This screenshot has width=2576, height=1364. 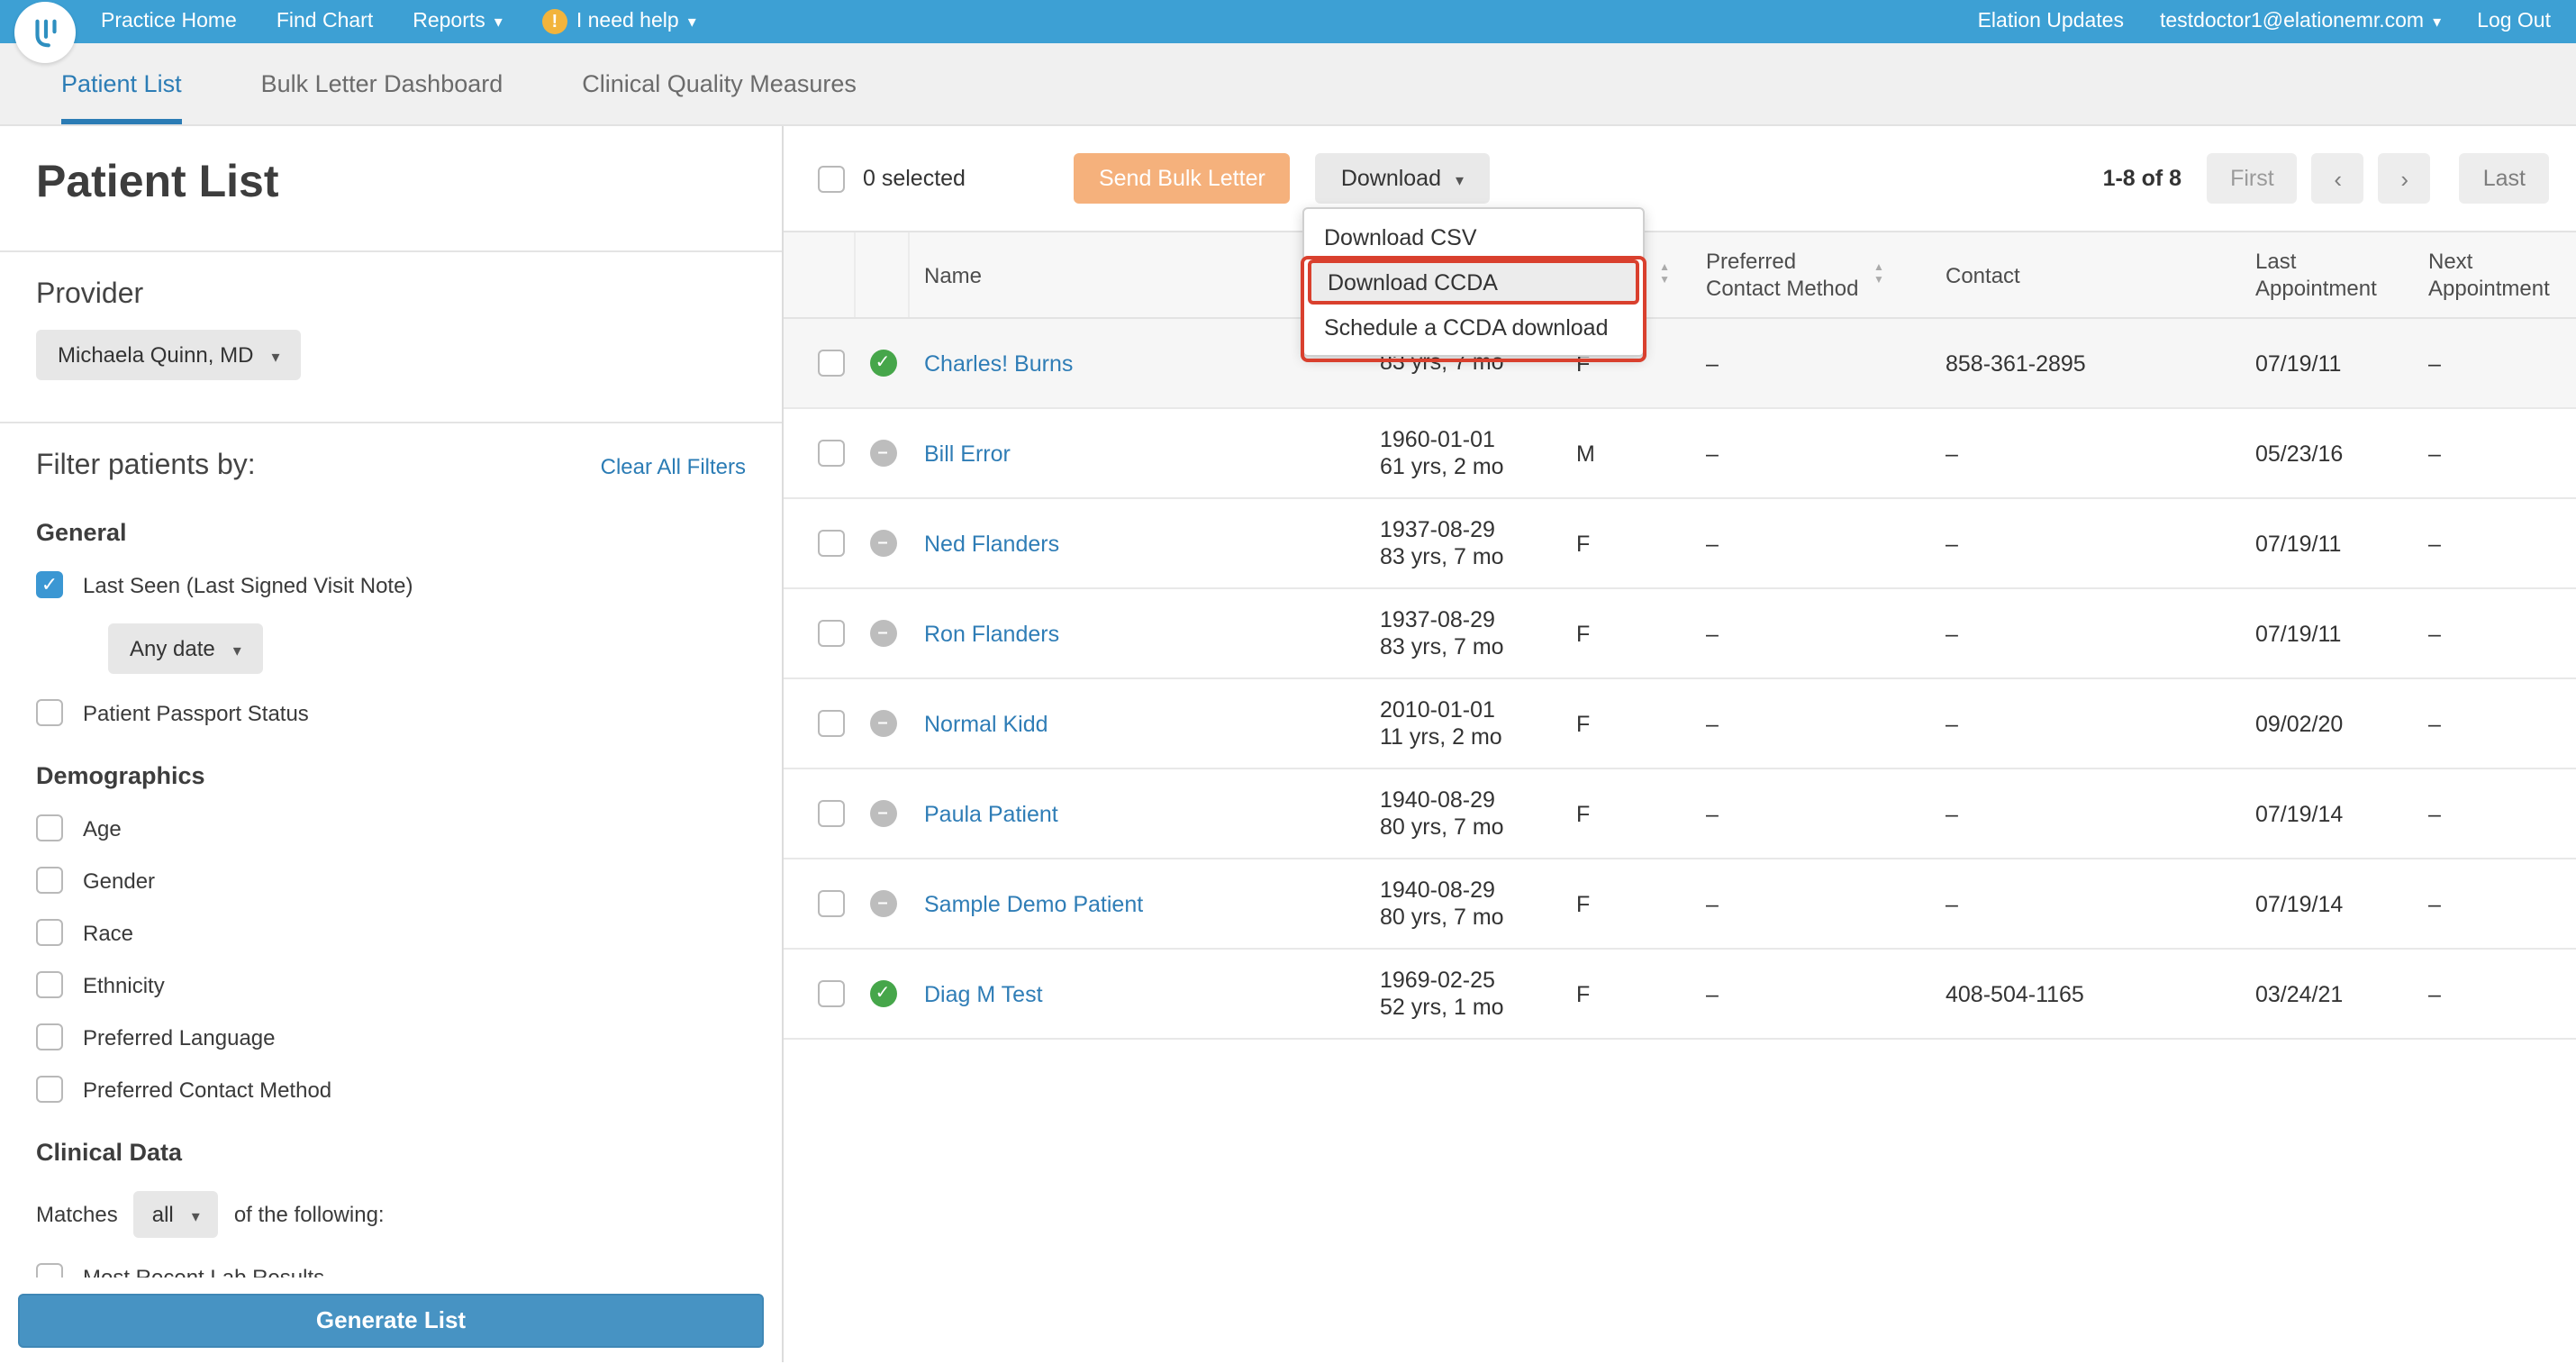 I want to click on contact-value: 408-504-1165, so click(x=2015, y=993).